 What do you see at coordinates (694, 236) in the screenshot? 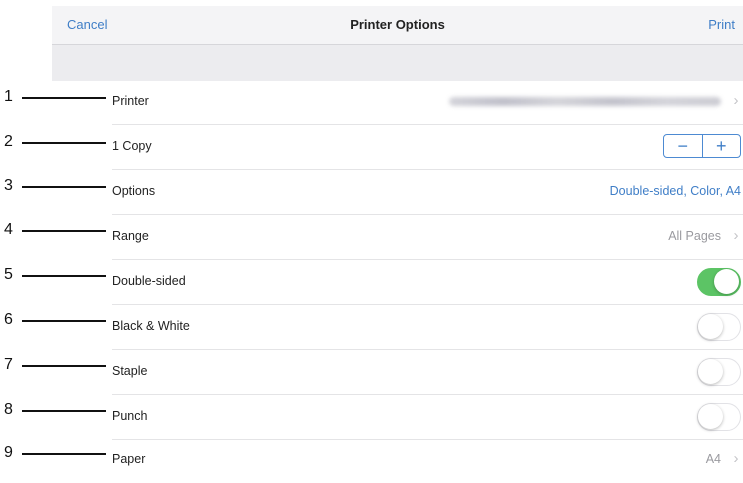
I see `range-value: All Pages` at bounding box center [694, 236].